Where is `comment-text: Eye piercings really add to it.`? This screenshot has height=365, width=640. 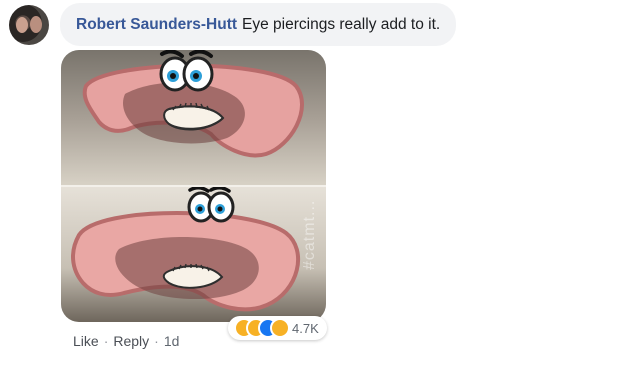
comment-text: Eye piercings really add to it. is located at coordinates (341, 24).